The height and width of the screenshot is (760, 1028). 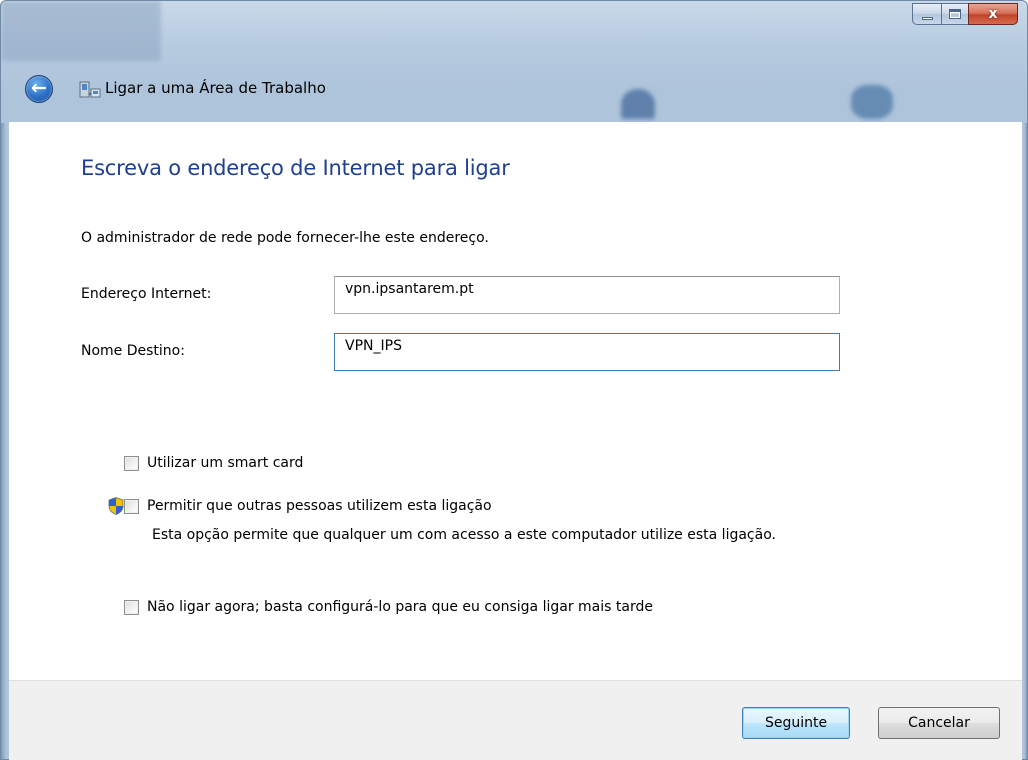 I want to click on destination-name-input, so click(x=587, y=352).